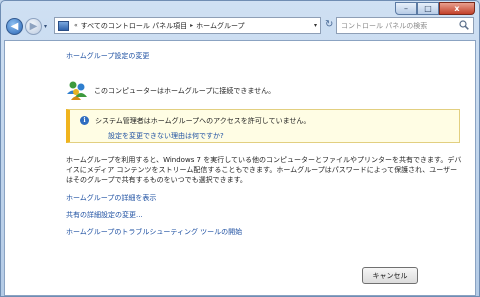 The image size is (480, 297). I want to click on homegroup-troubleshooter-link: ホームグループのトラブルシューティング ツールの開始, so click(154, 235).